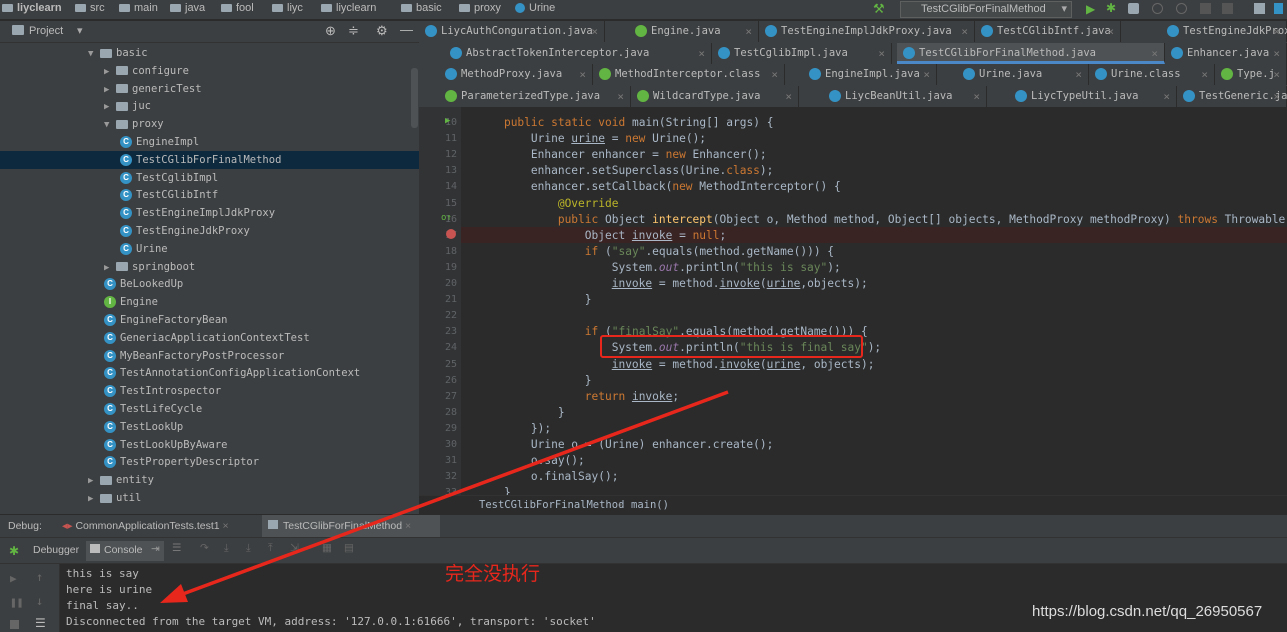  Describe the element at coordinates (1224, 31) in the screenshot. I see `editor-tab: TestEngineJdkProxy.j×` at that location.